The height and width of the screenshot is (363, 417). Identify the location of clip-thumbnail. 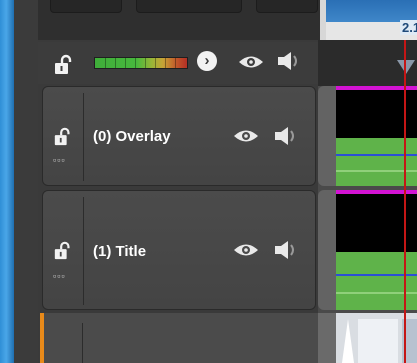
(367, 338).